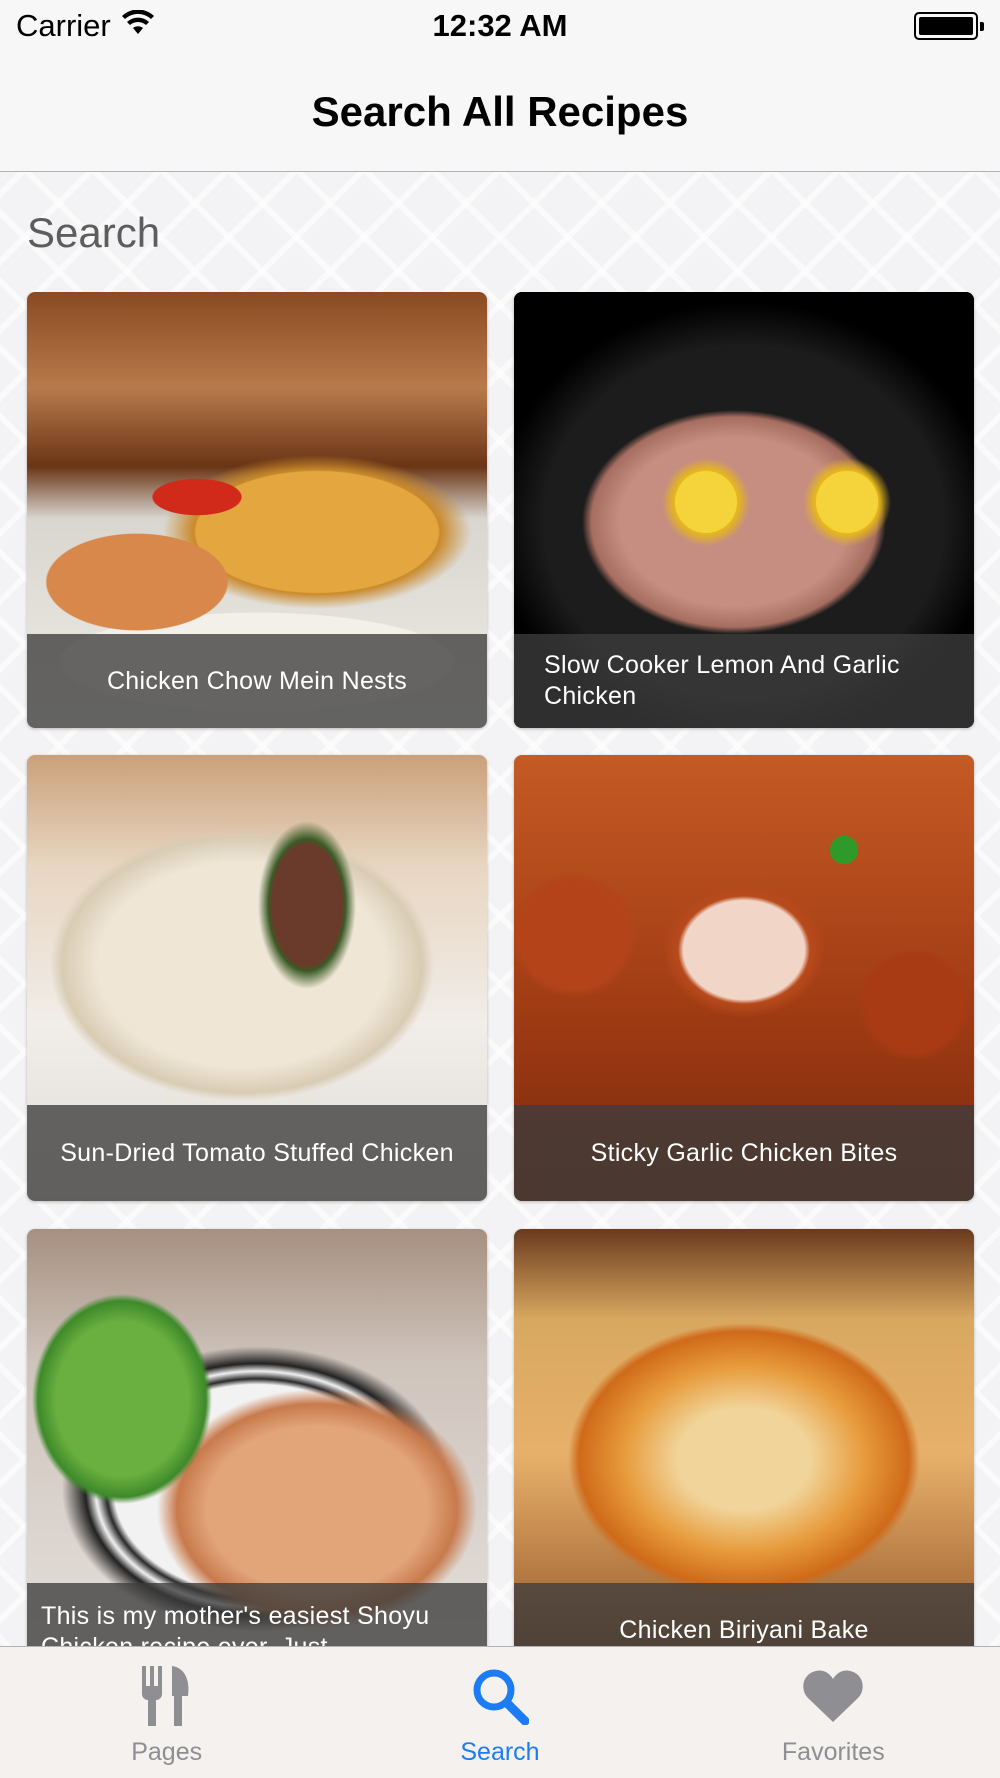 The height and width of the screenshot is (1778, 1000). What do you see at coordinates (744, 1614) in the screenshot?
I see `recipe-title: Chicken Biriyani Bake` at bounding box center [744, 1614].